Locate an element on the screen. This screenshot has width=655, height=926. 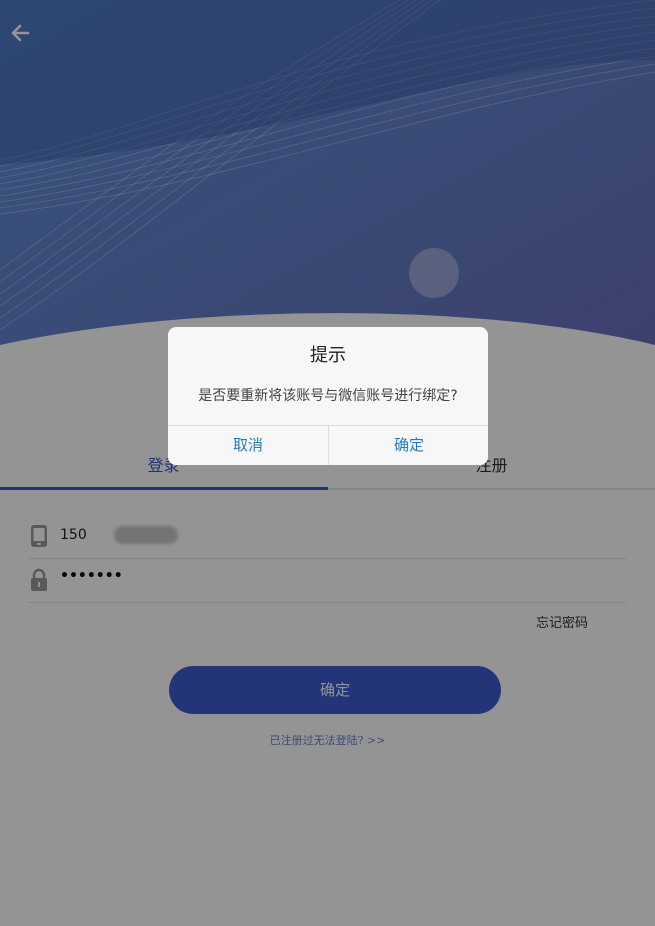
dialog-title: 提示 is located at coordinates (328, 355).